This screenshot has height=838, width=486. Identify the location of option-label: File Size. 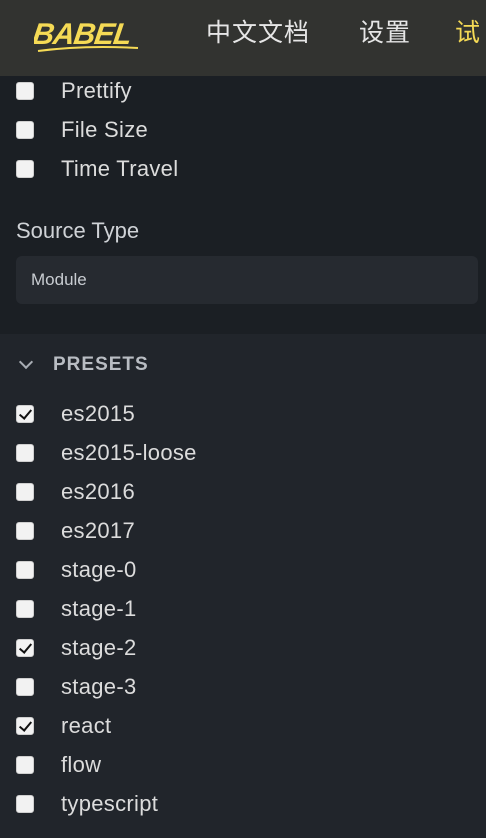
(105, 129).